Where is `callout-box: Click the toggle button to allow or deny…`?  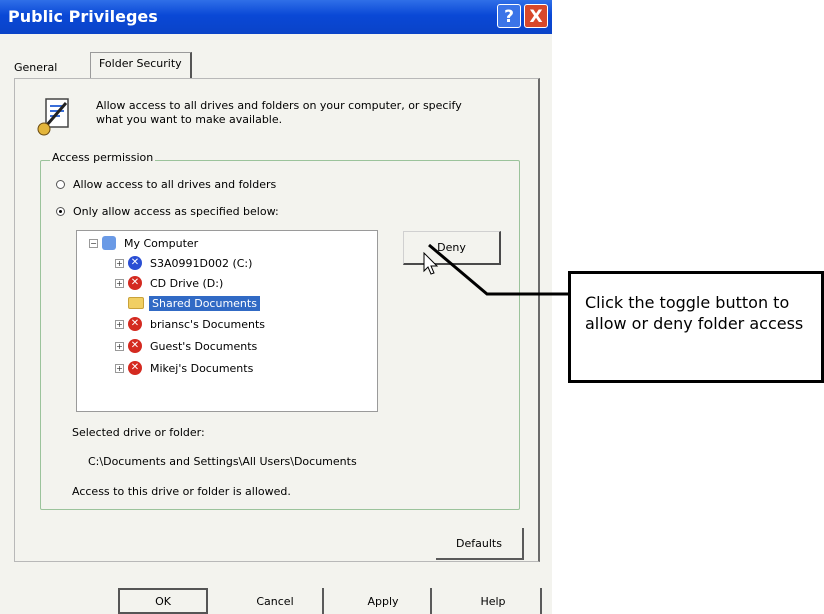 callout-box: Click the toggle button to allow or deny… is located at coordinates (696, 327).